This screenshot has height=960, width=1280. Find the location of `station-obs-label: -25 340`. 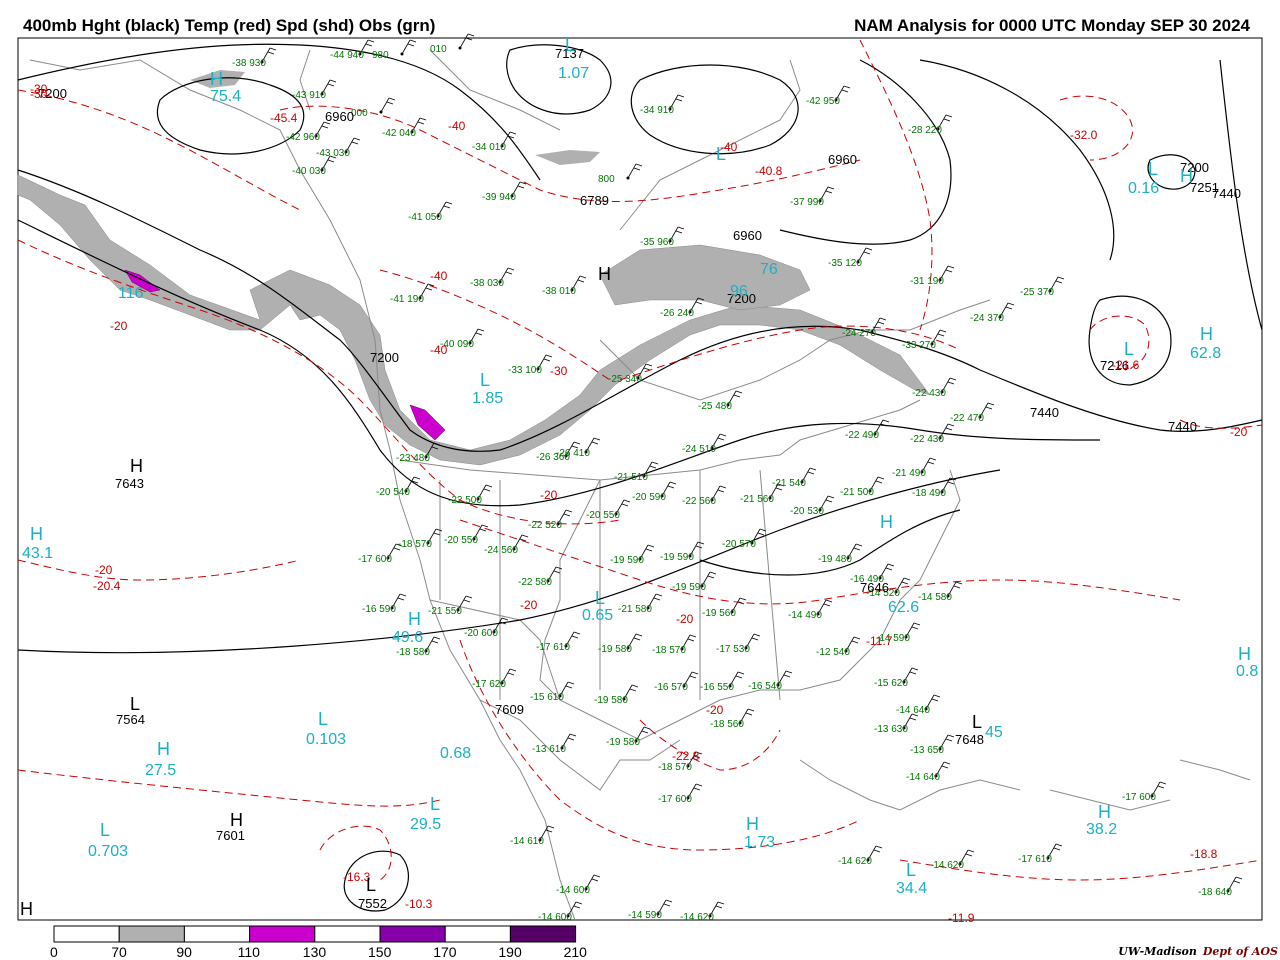

station-obs-label: -25 340 is located at coordinates (625, 379).